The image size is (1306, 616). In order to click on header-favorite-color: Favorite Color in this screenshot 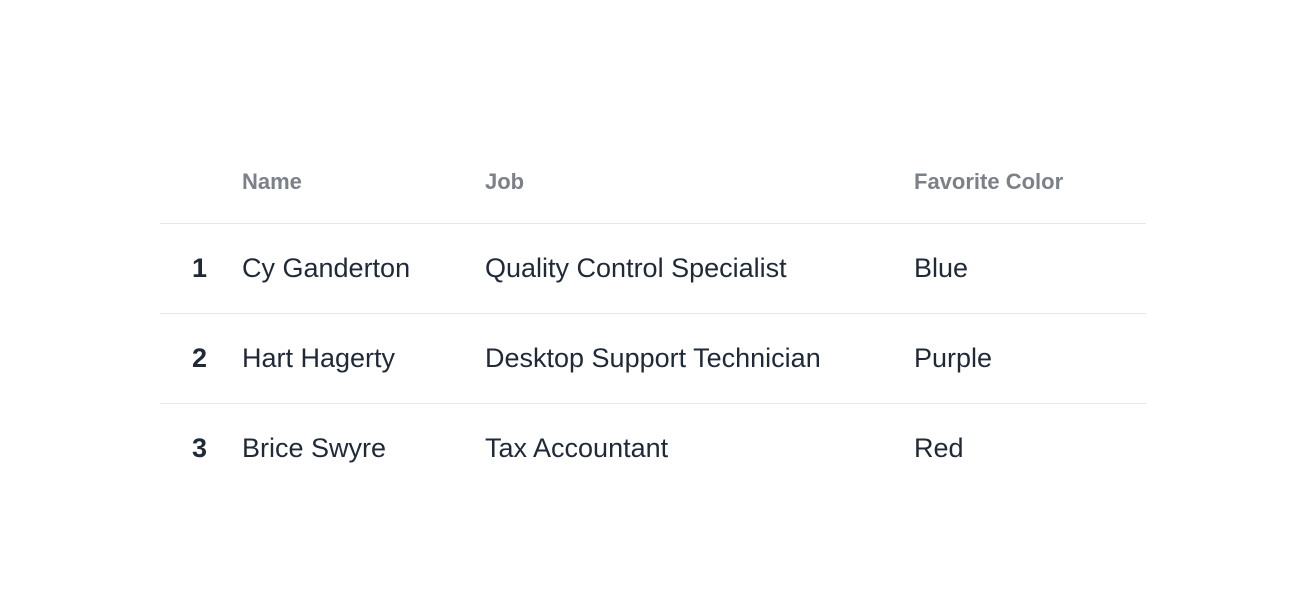, I will do `click(1030, 183)`.